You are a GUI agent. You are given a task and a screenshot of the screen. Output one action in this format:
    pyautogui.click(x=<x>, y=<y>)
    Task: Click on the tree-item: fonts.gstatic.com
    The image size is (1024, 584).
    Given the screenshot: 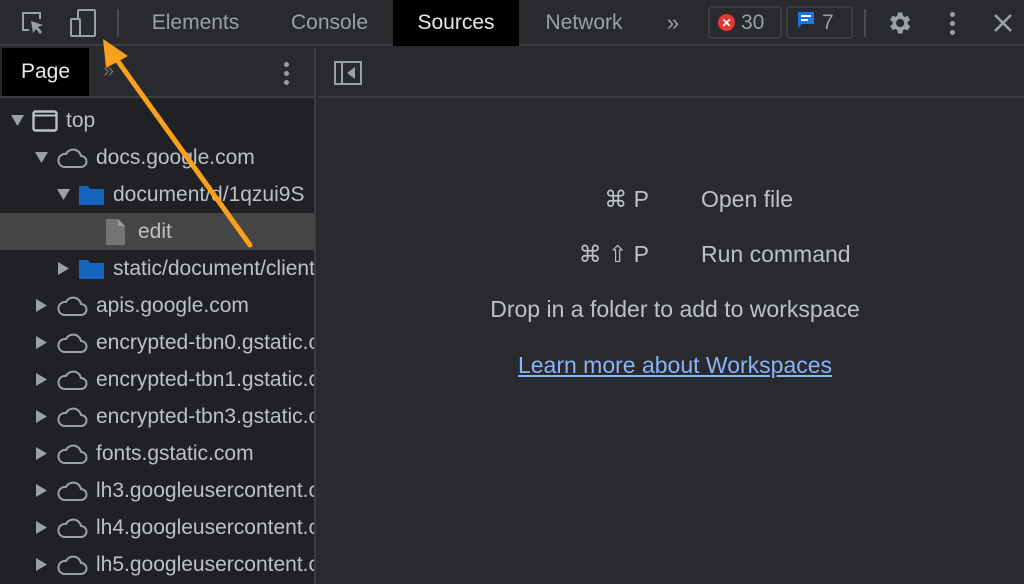 What is the action you would take?
    pyautogui.click(x=157, y=453)
    